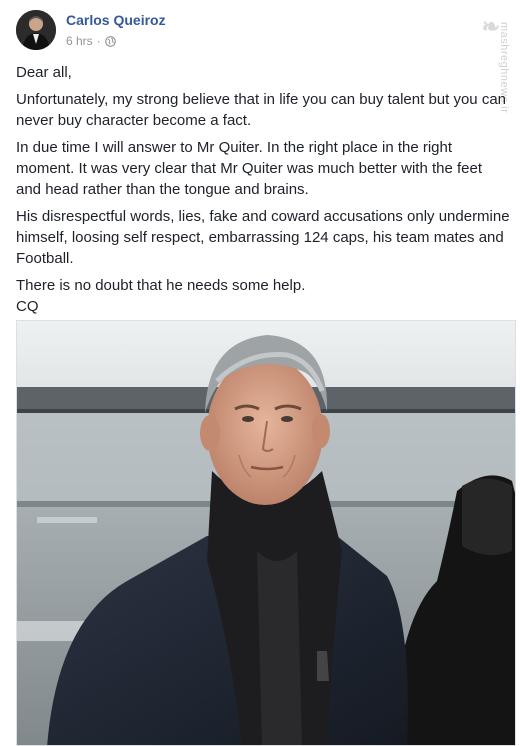 The height and width of the screenshot is (746, 520). I want to click on post-signature: CQ, so click(27, 306).